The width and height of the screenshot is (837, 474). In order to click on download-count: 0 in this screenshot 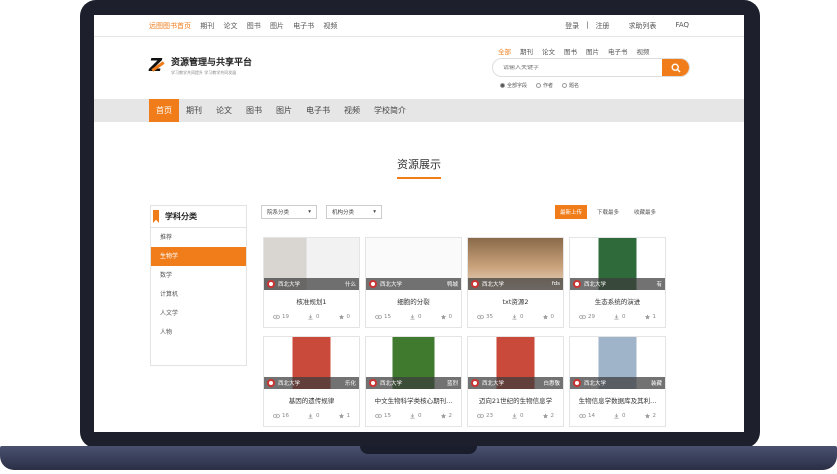, I will do `click(619, 317)`.